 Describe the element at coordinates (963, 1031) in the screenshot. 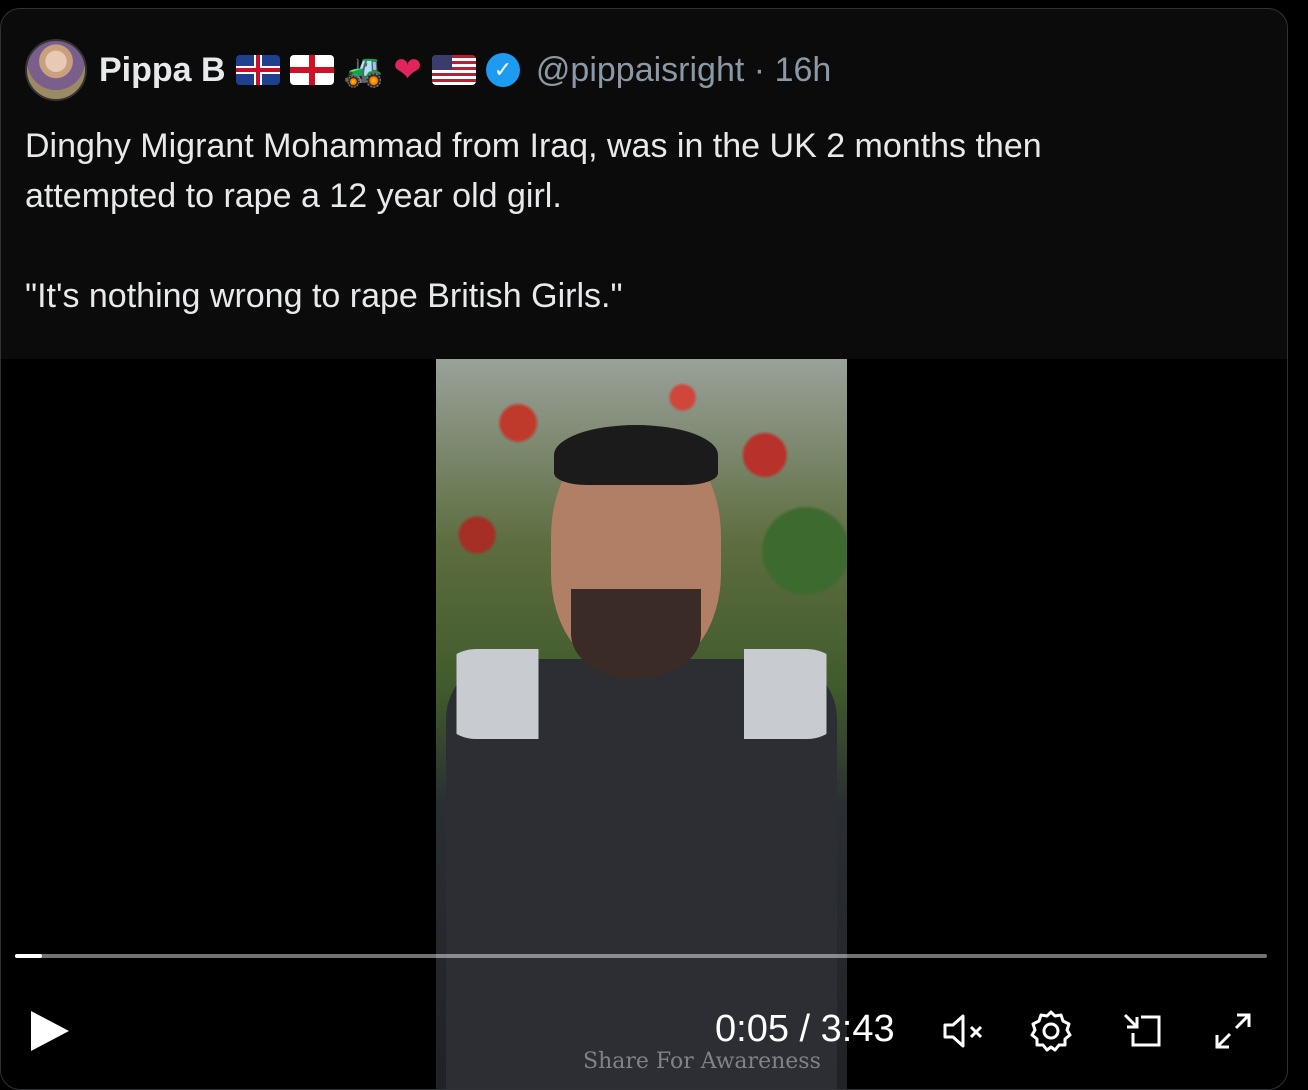

I see `mute-icon` at that location.